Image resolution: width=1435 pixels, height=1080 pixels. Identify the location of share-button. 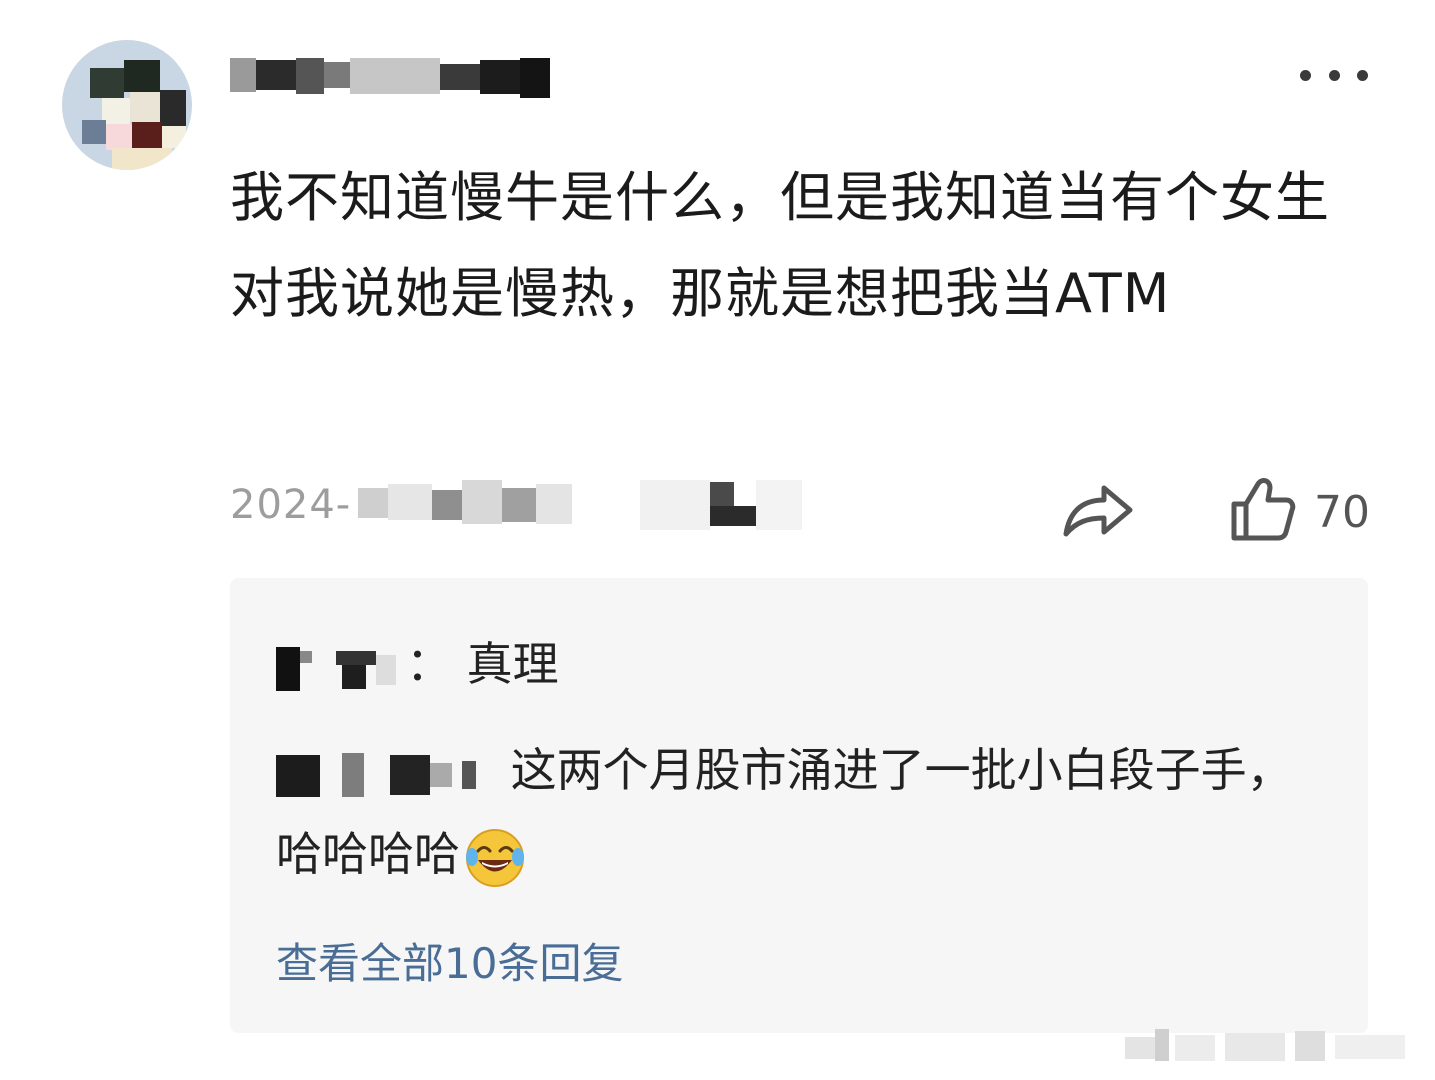
(1098, 510).